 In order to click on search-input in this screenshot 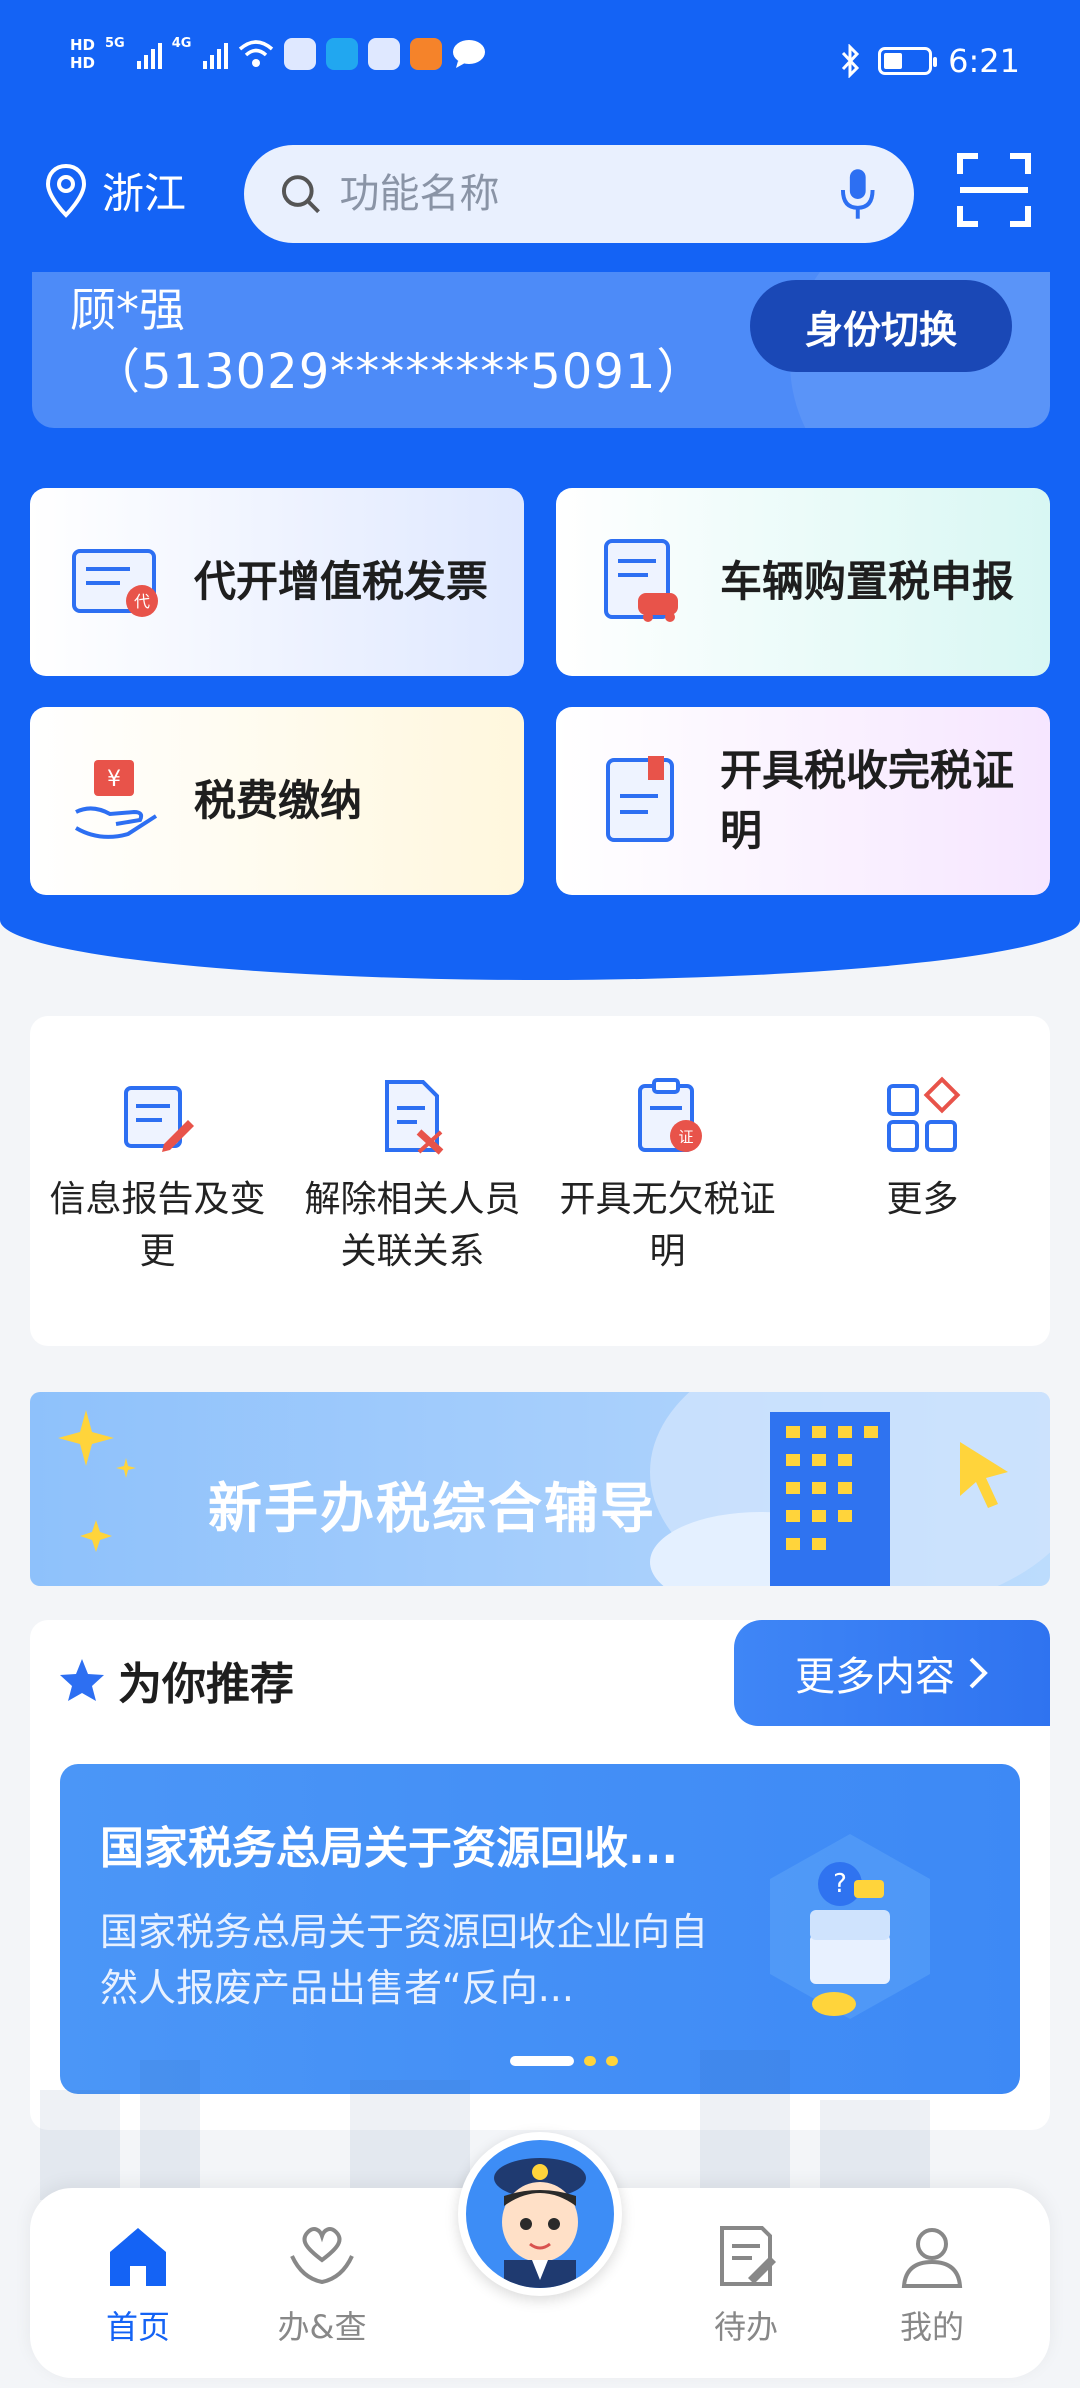, I will do `click(589, 194)`.